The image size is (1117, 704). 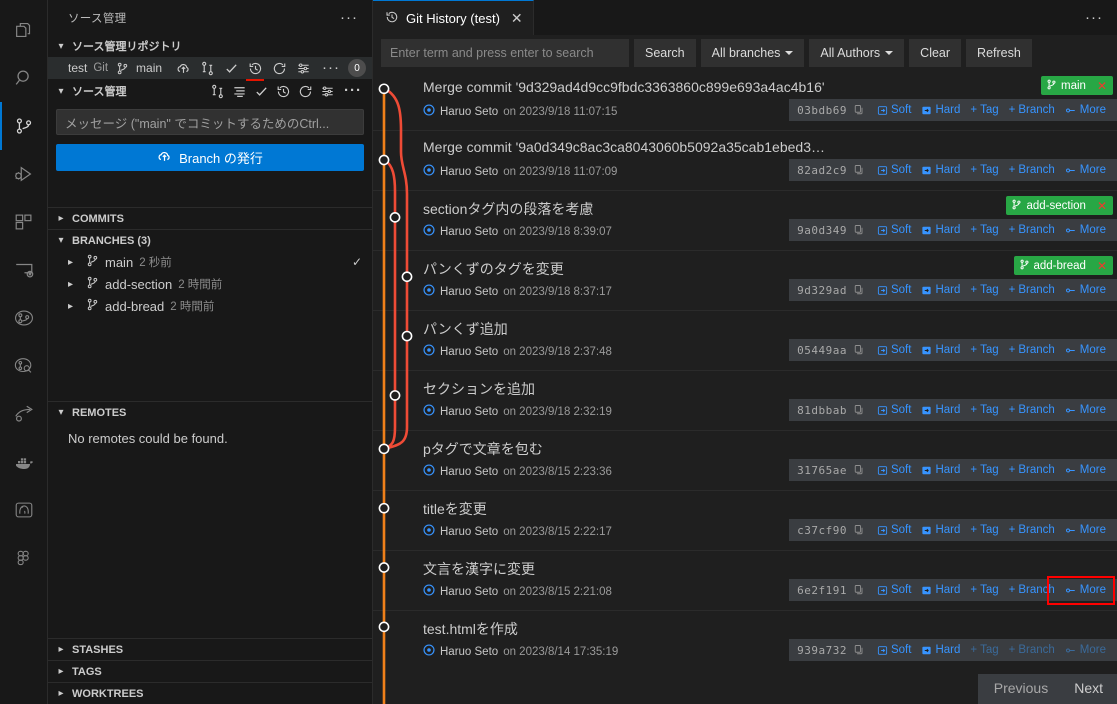 I want to click on activitybar-figma, so click(x=24, y=558).